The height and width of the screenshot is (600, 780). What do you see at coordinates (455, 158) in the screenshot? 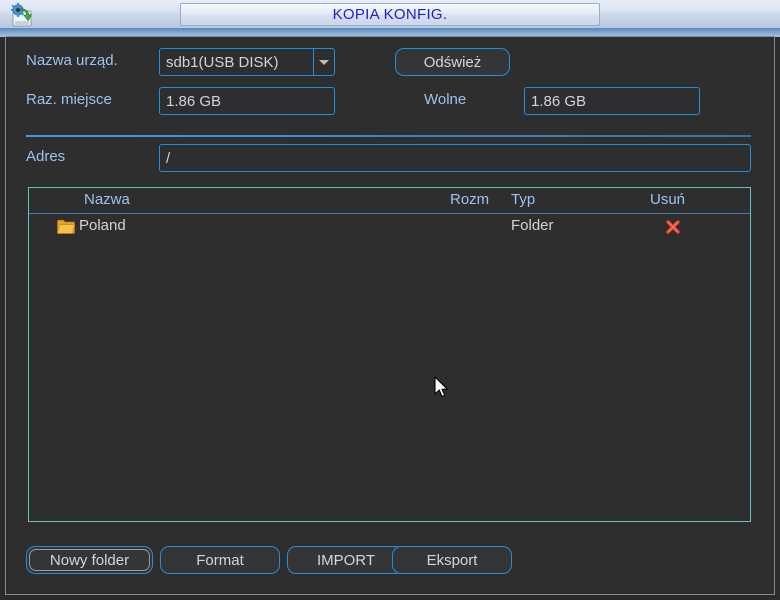
I see `address-input: /` at bounding box center [455, 158].